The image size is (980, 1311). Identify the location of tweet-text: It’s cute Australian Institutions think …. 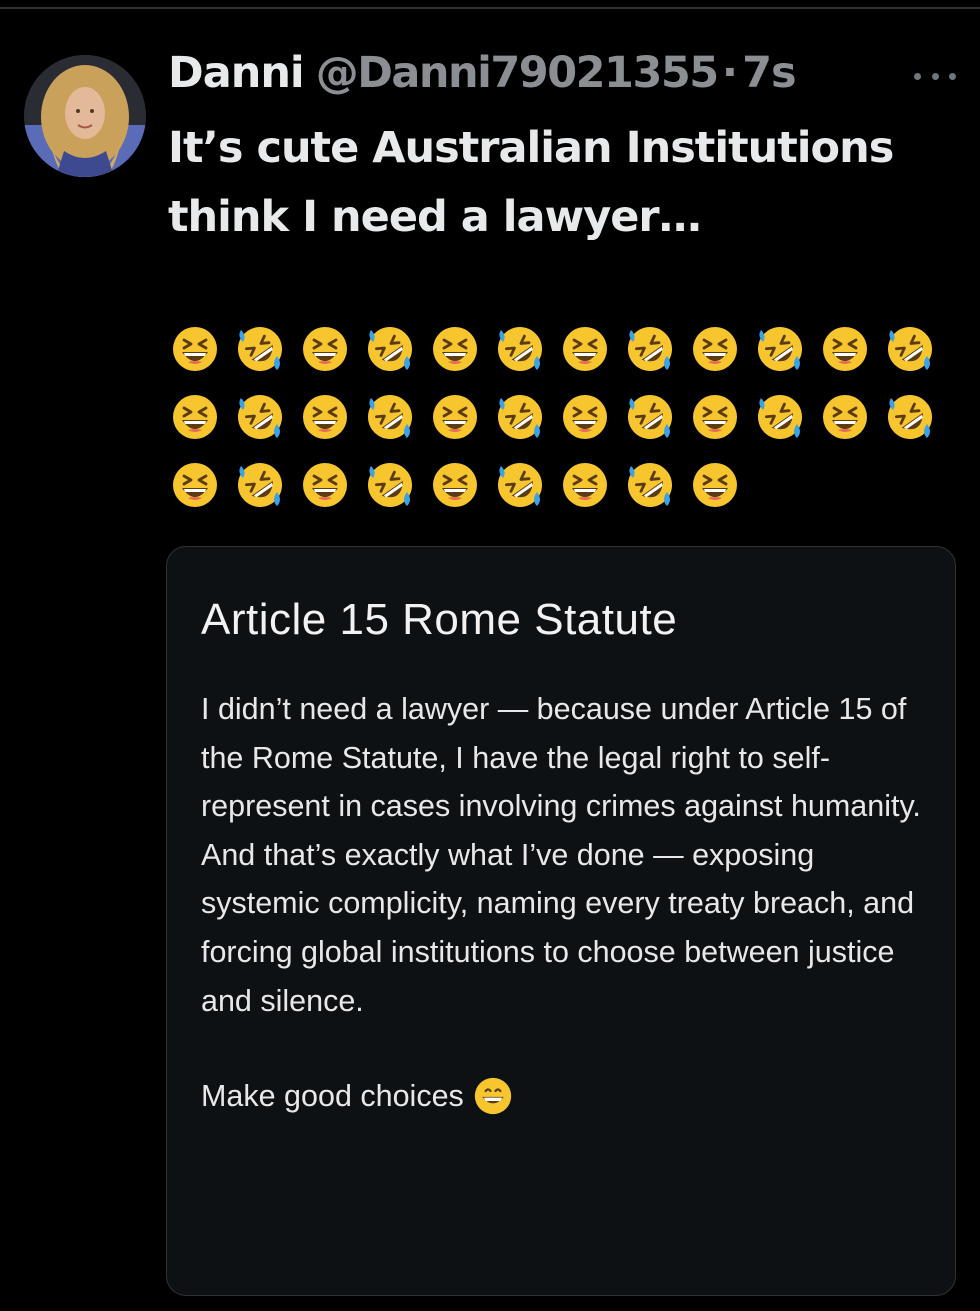
(531, 182).